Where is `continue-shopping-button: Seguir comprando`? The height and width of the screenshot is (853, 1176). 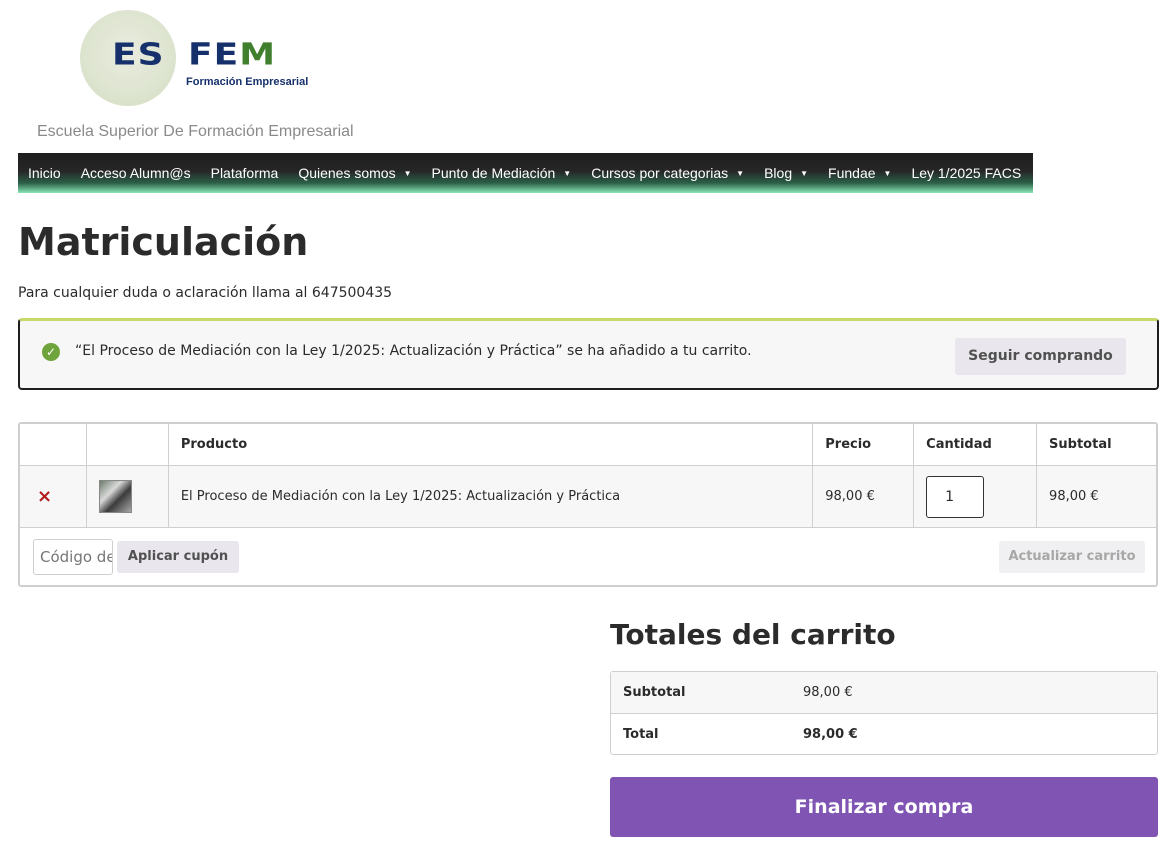 continue-shopping-button: Seguir comprando is located at coordinates (1040, 356).